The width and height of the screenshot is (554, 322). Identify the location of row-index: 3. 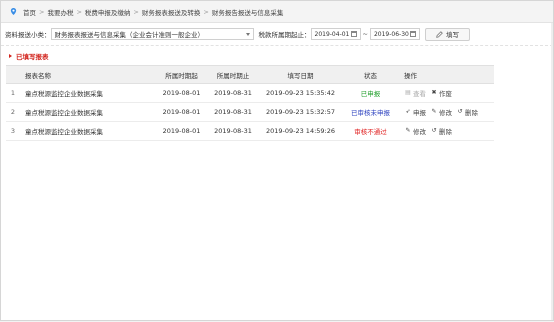
(13, 131).